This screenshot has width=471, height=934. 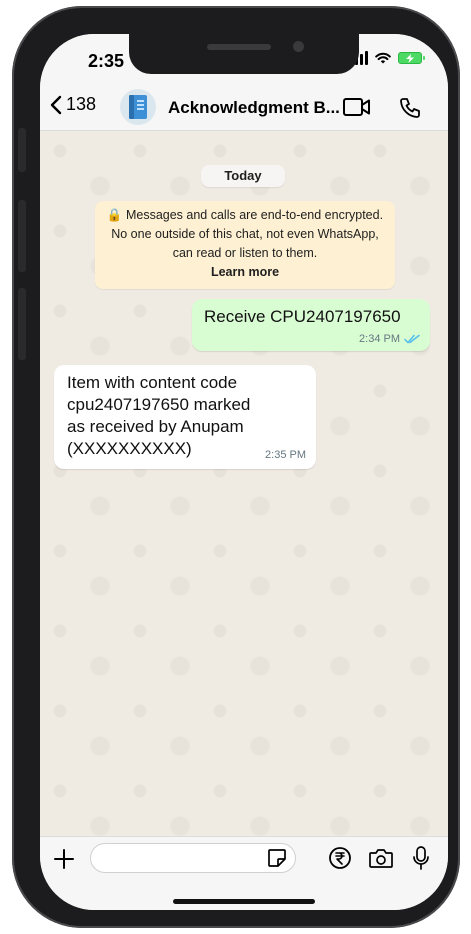 What do you see at coordinates (410, 108) in the screenshot?
I see `phone-icon` at bounding box center [410, 108].